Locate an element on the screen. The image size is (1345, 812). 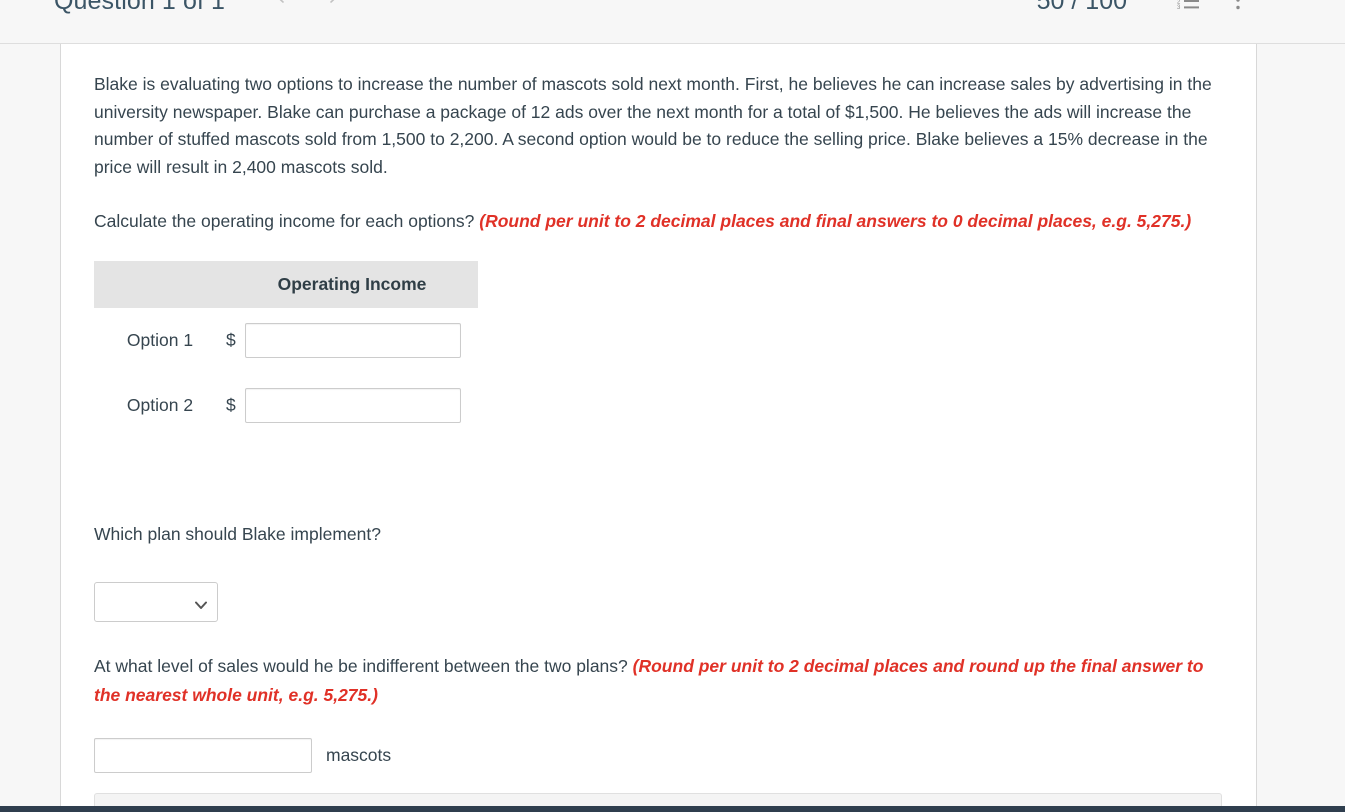
kebab-menu-icon is located at coordinates (1238, 5).